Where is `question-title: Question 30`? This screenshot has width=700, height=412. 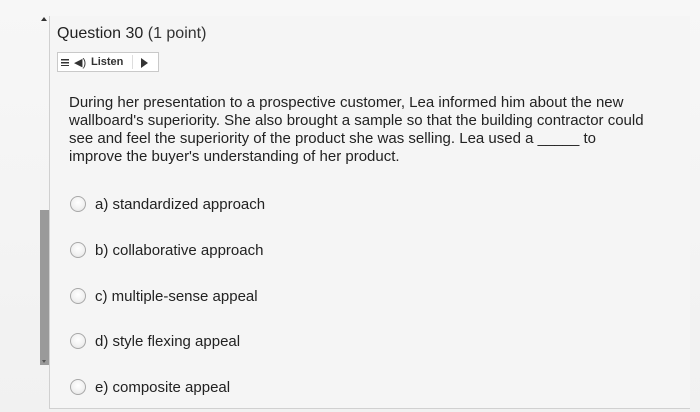
question-title: Question 30 is located at coordinates (100, 33).